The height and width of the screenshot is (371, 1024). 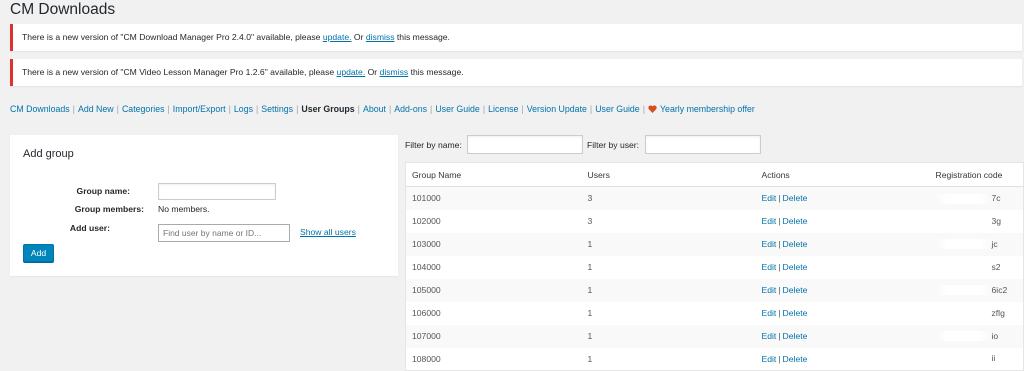 What do you see at coordinates (715, 267) in the screenshot?
I see `table-row: 104000 1 Edit | Delete s2` at bounding box center [715, 267].